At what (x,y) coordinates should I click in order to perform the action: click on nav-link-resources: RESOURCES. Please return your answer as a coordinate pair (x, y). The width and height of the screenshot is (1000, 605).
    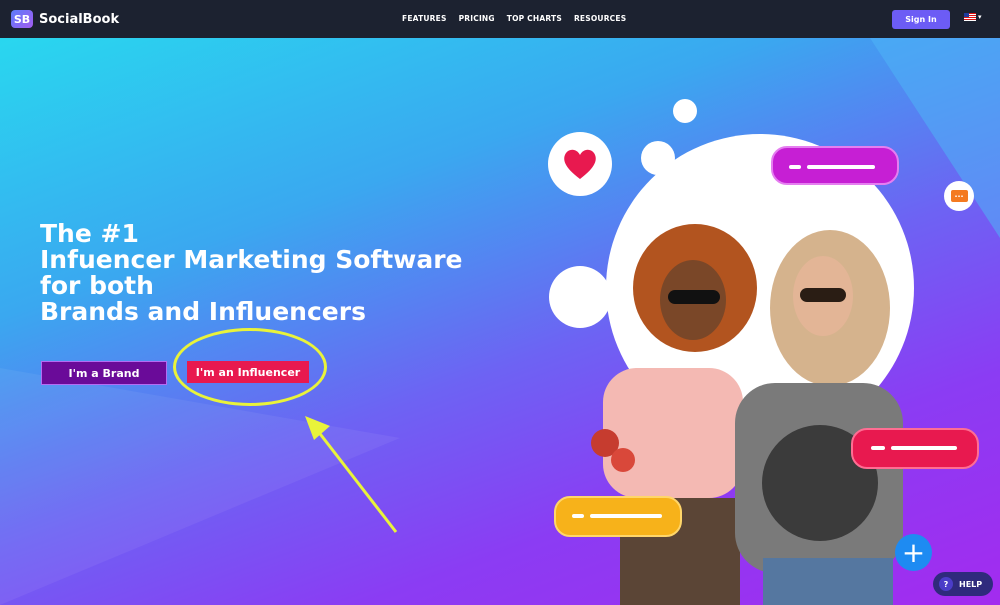
    Looking at the image, I should click on (600, 18).